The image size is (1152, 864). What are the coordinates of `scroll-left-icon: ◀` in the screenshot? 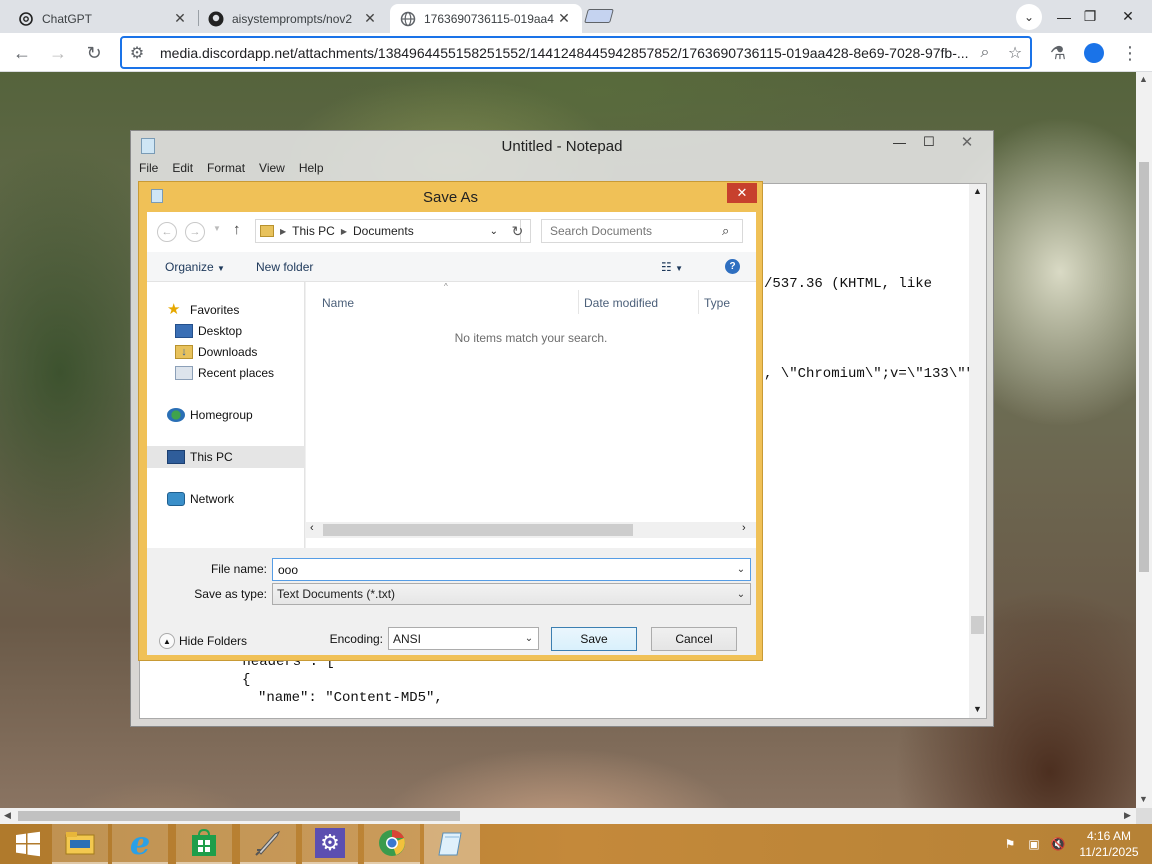 It's located at (7, 815).